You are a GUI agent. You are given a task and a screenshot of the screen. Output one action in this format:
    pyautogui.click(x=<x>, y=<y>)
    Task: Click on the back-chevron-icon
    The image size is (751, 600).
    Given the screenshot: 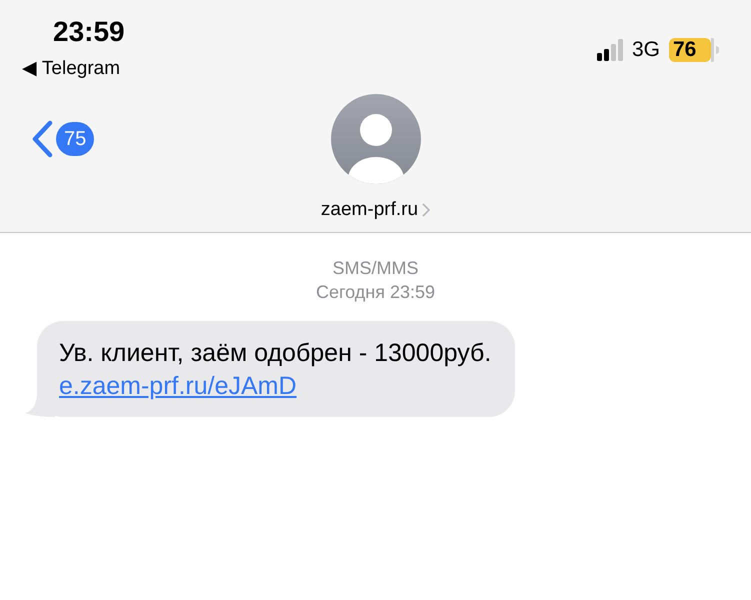 What is the action you would take?
    pyautogui.click(x=42, y=139)
    